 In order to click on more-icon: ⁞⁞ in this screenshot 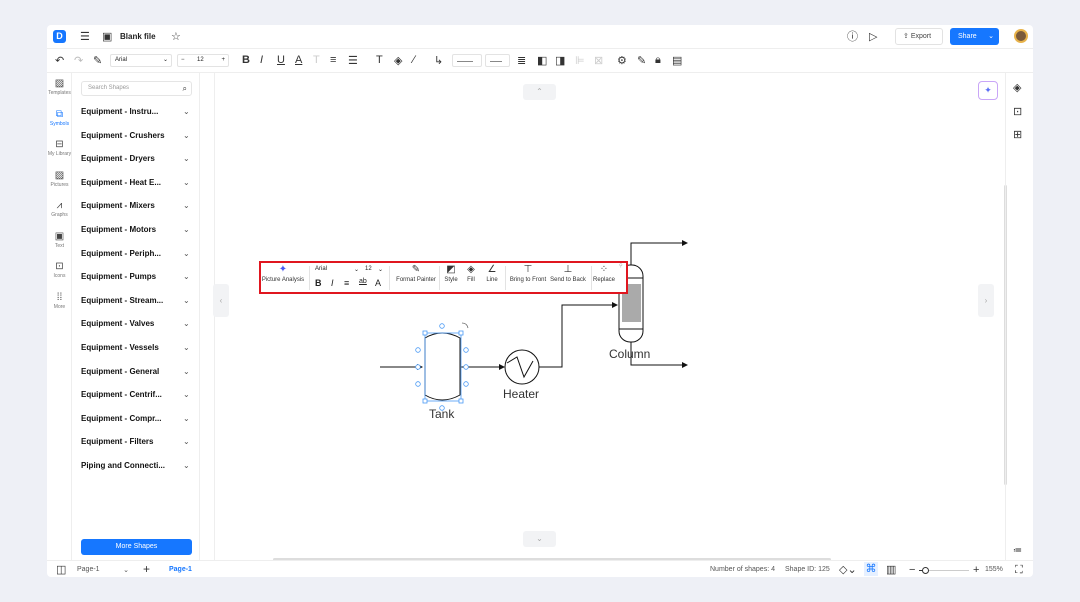, I will do `click(59, 297)`.